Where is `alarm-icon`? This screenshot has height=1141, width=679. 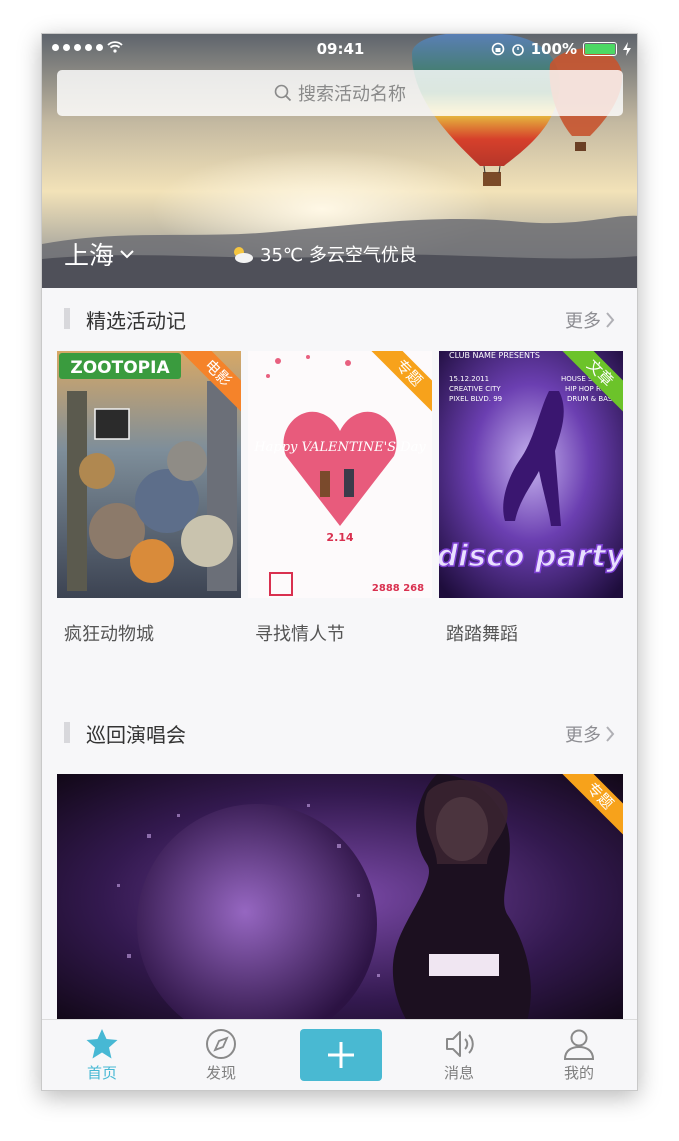
alarm-icon is located at coordinates (517, 50).